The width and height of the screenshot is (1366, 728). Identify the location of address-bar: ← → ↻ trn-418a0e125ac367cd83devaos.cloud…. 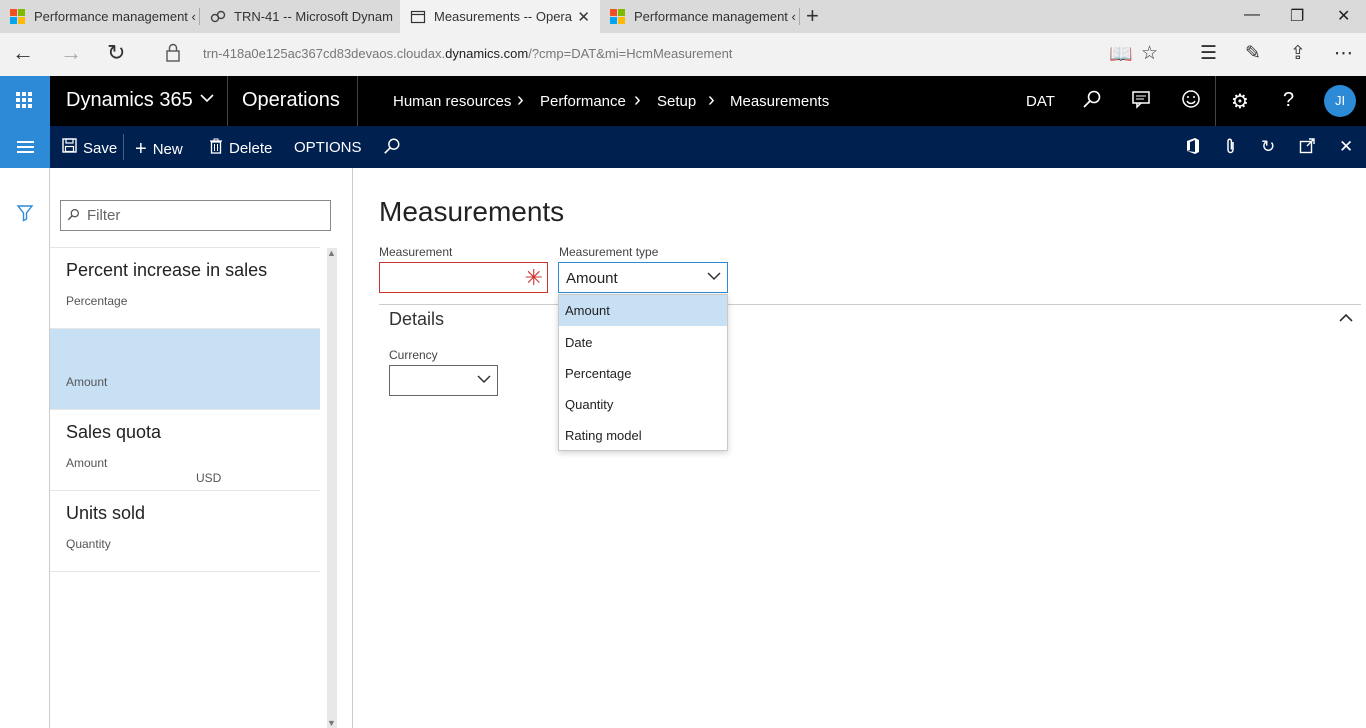
(683, 54).